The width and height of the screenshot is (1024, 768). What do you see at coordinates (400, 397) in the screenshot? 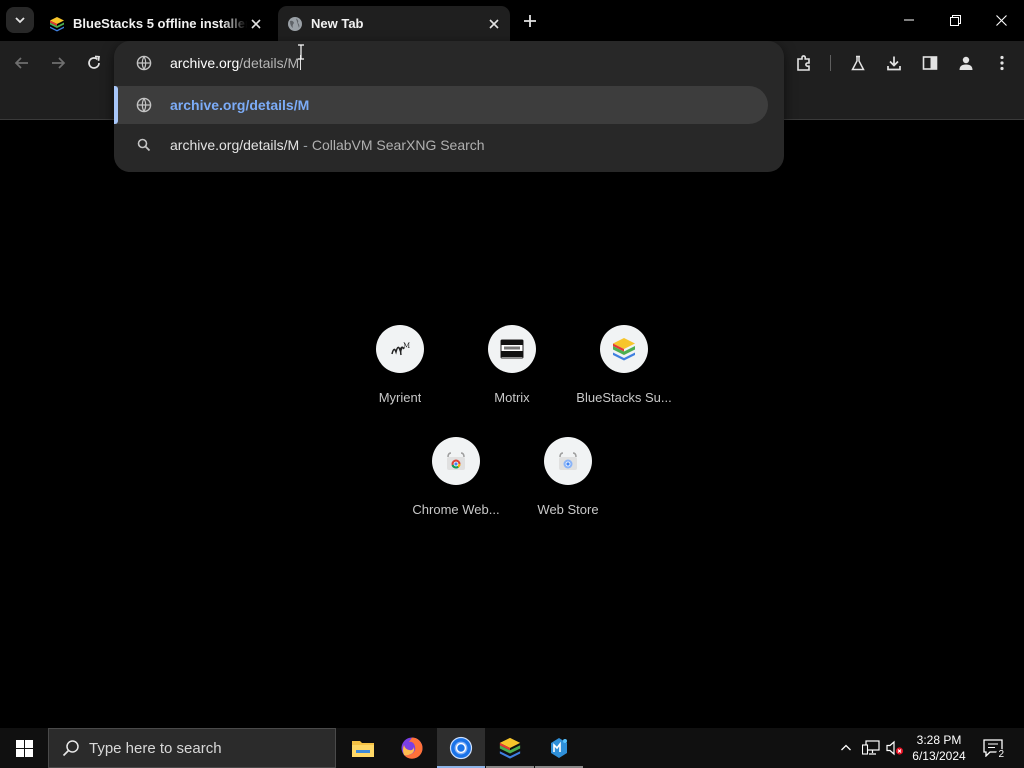
I see `shortcut-label: Myrient` at bounding box center [400, 397].